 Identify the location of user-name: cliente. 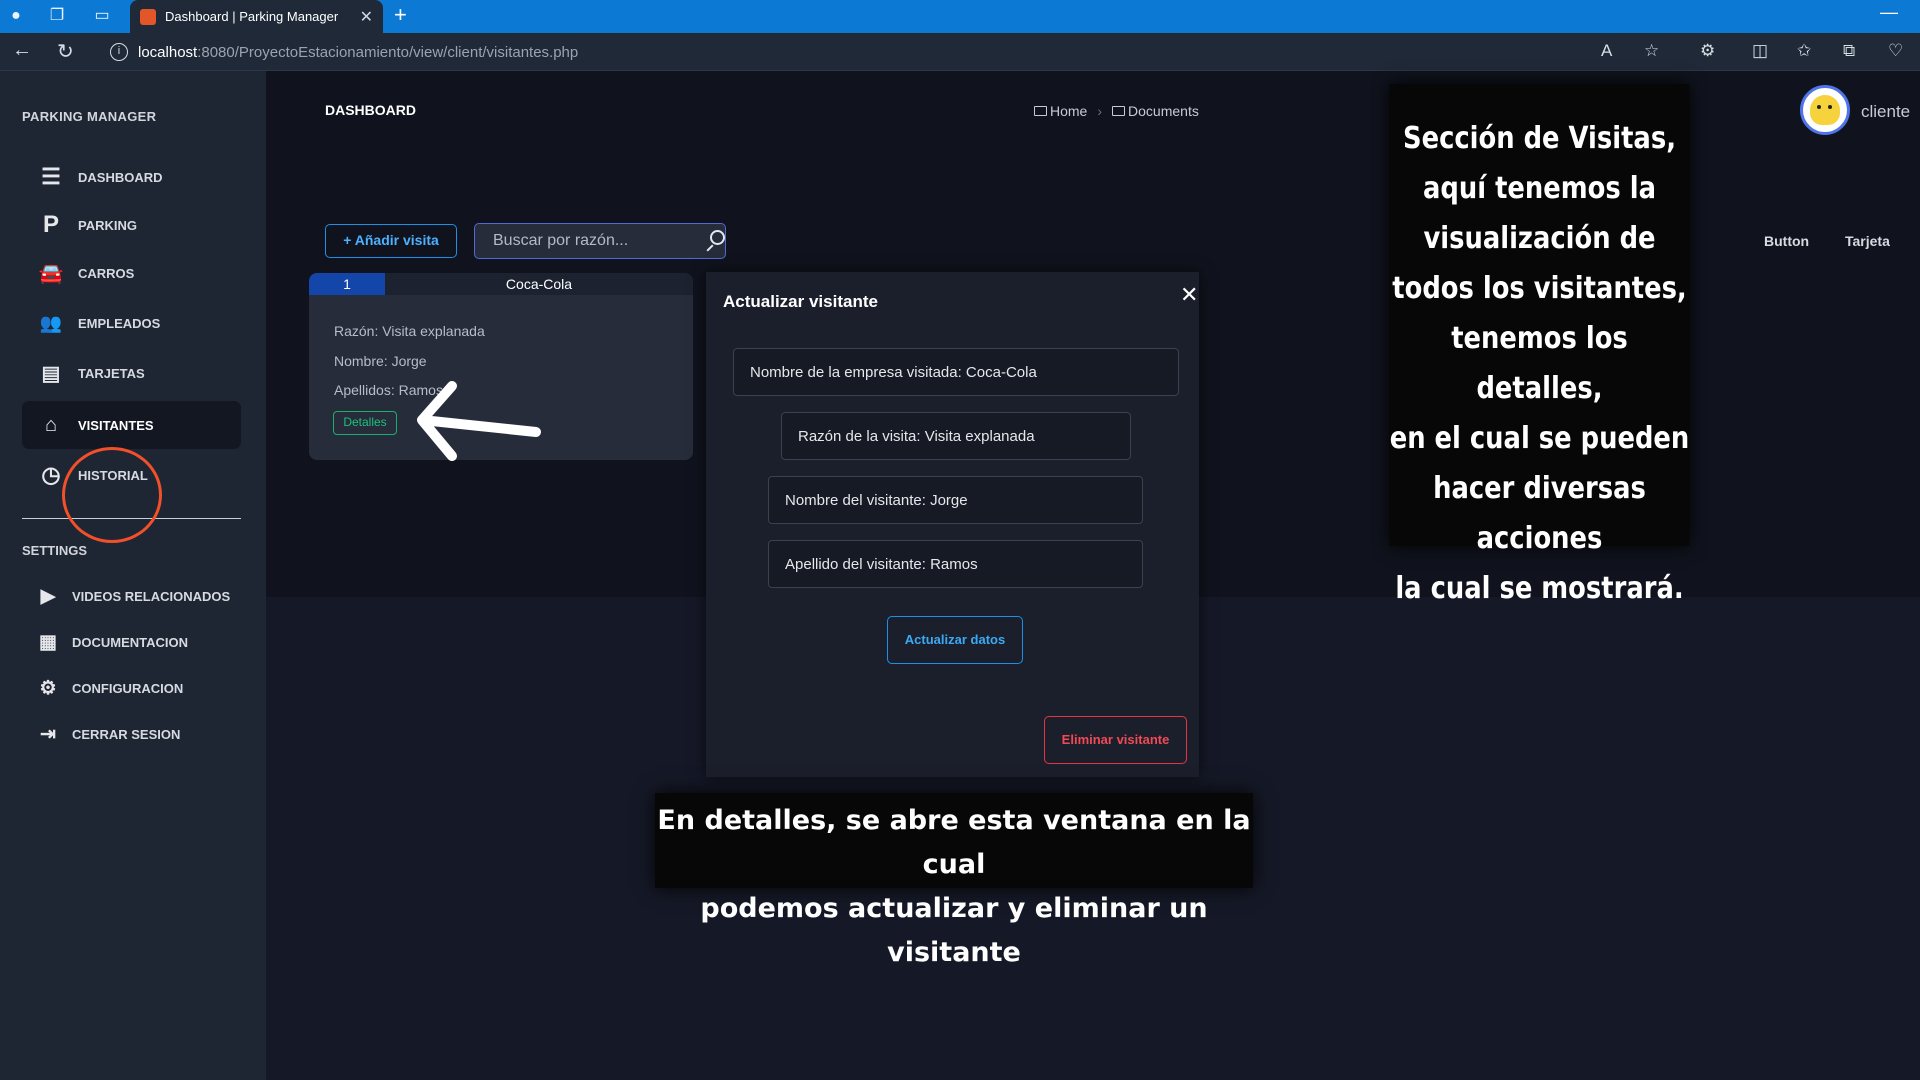
(1885, 112).